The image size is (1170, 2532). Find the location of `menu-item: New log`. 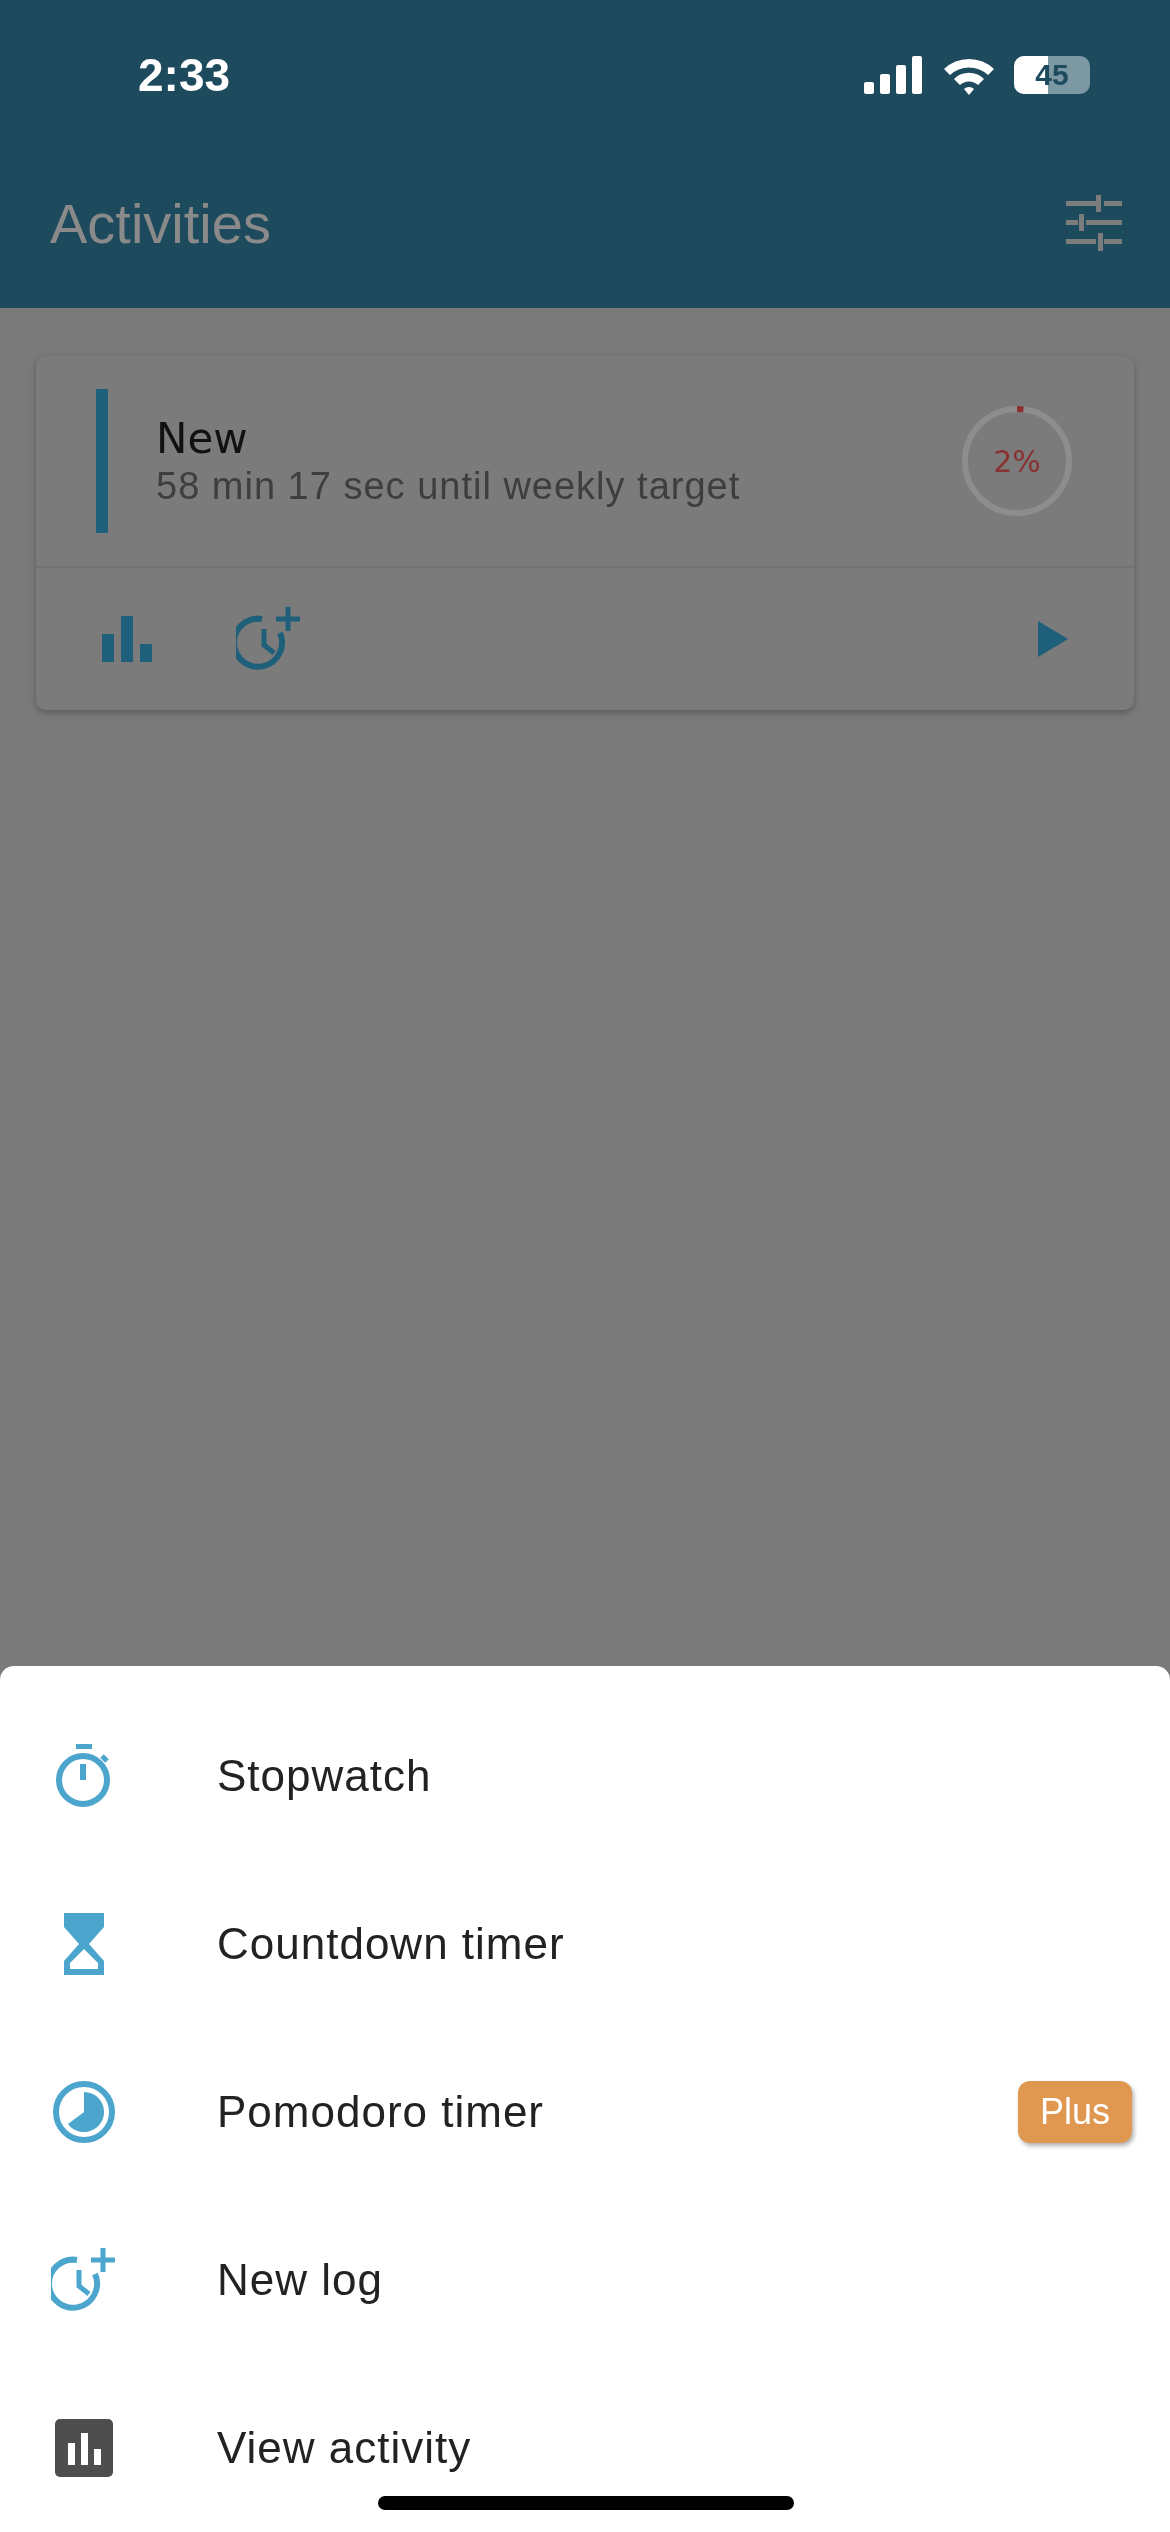

menu-item: New log is located at coordinates (585, 2280).